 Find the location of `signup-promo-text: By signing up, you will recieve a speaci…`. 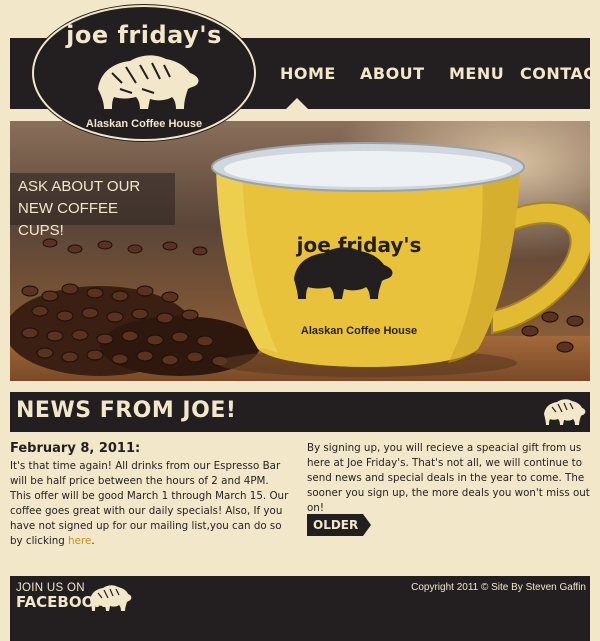

signup-promo-text: By signing up, you will recieve a speaci… is located at coordinates (448, 478).